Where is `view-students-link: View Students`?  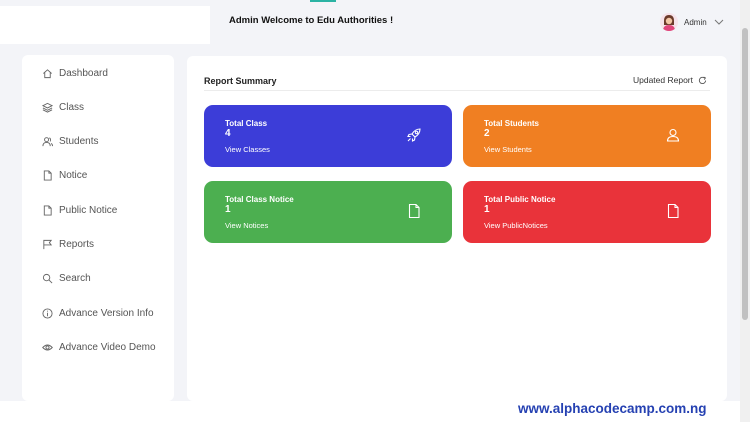
view-students-link: View Students is located at coordinates (508, 149).